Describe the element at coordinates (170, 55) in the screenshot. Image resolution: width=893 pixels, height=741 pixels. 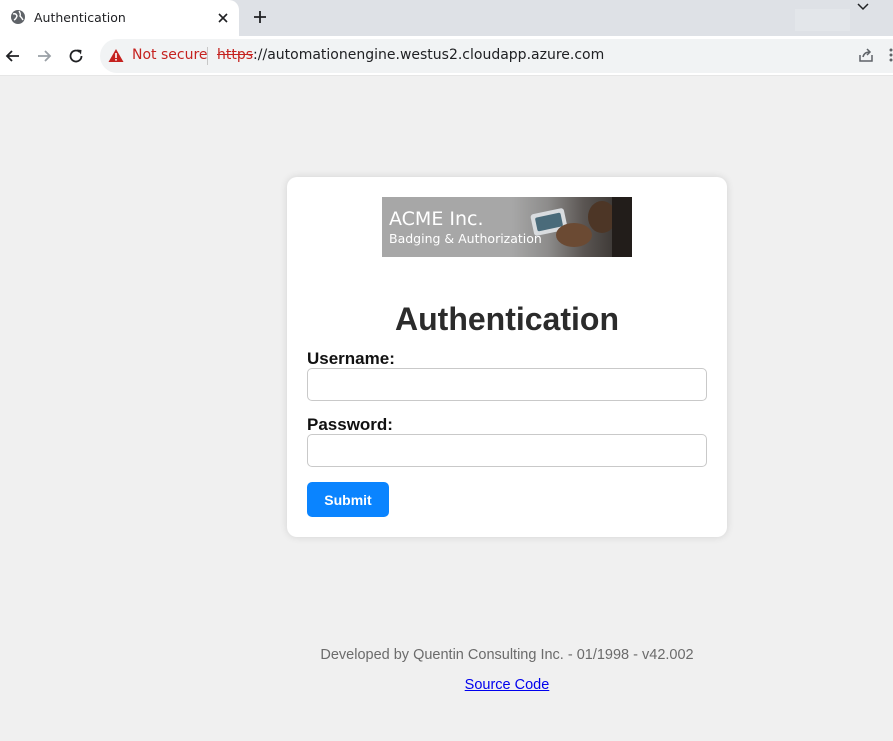
I see `not-secure-label: Not secure` at that location.